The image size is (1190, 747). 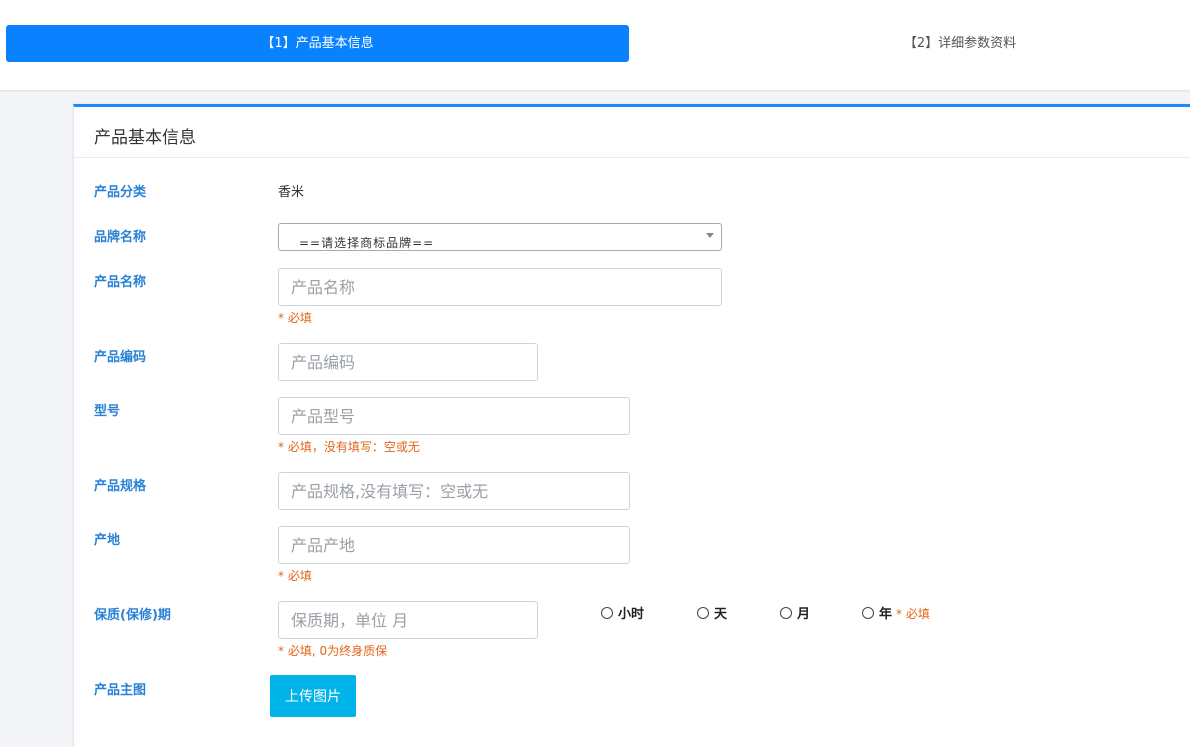 I want to click on warranty-hint: * 必填, 0为终身质保, so click(x=333, y=651).